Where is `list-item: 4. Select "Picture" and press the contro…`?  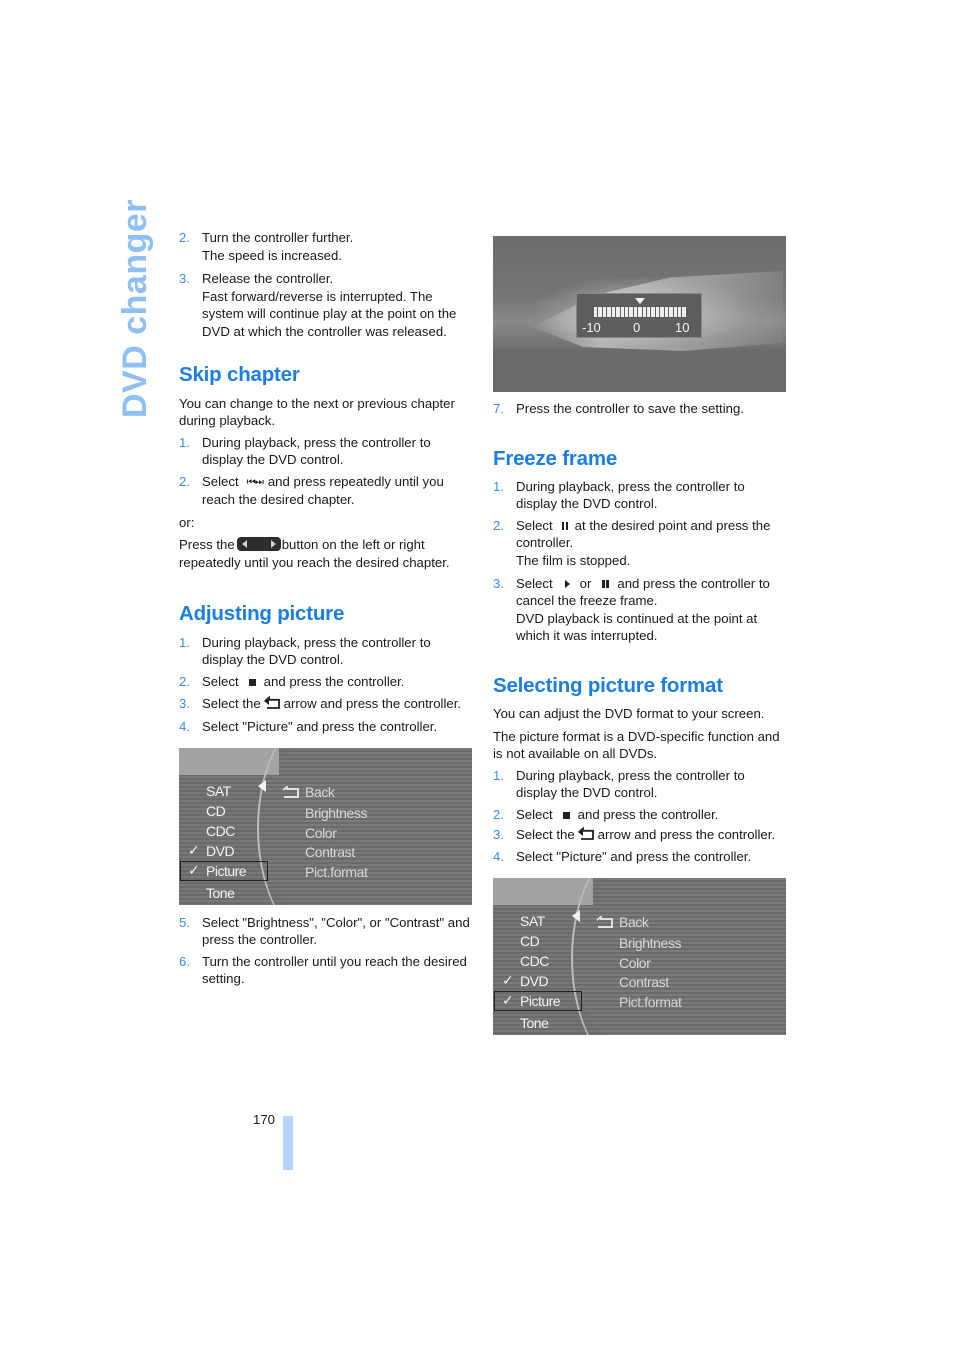 list-item: 4. Select "Picture" and press the contro… is located at coordinates (640, 857).